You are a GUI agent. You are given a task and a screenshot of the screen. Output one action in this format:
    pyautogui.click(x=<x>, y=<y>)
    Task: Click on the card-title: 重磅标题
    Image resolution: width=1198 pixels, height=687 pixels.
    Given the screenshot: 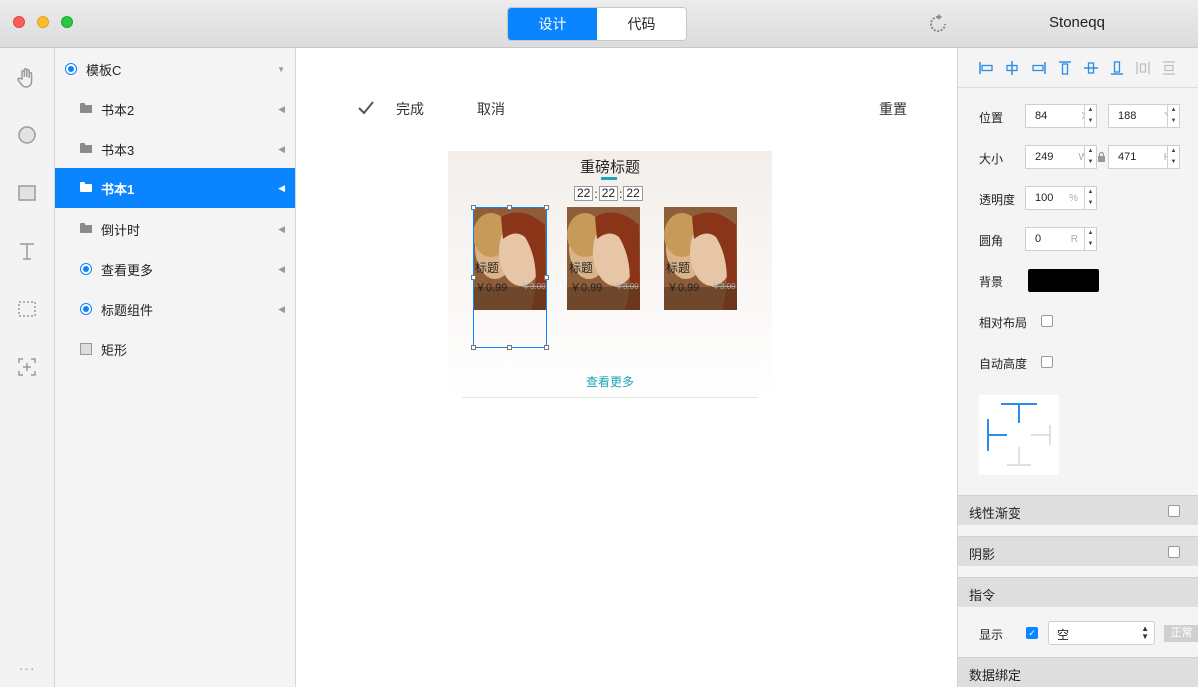 What is the action you would take?
    pyautogui.click(x=609, y=167)
    